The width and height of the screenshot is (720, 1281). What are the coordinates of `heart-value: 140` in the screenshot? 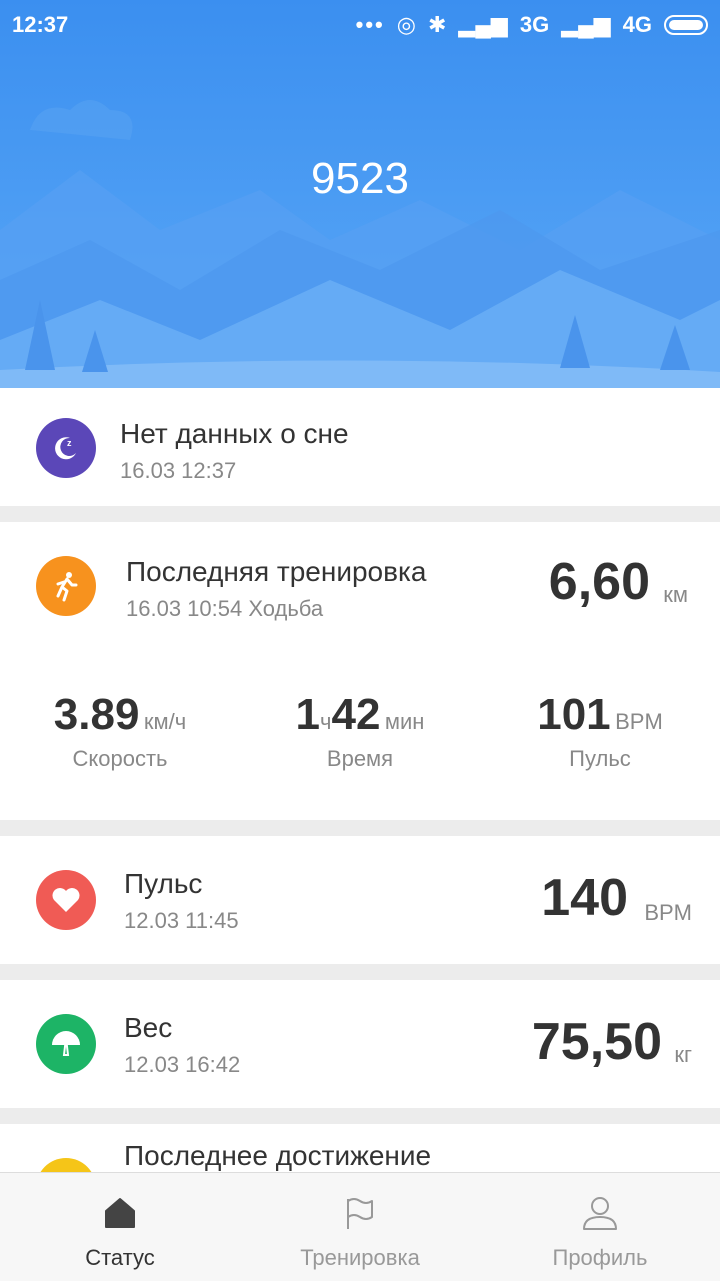 It's located at (584, 898).